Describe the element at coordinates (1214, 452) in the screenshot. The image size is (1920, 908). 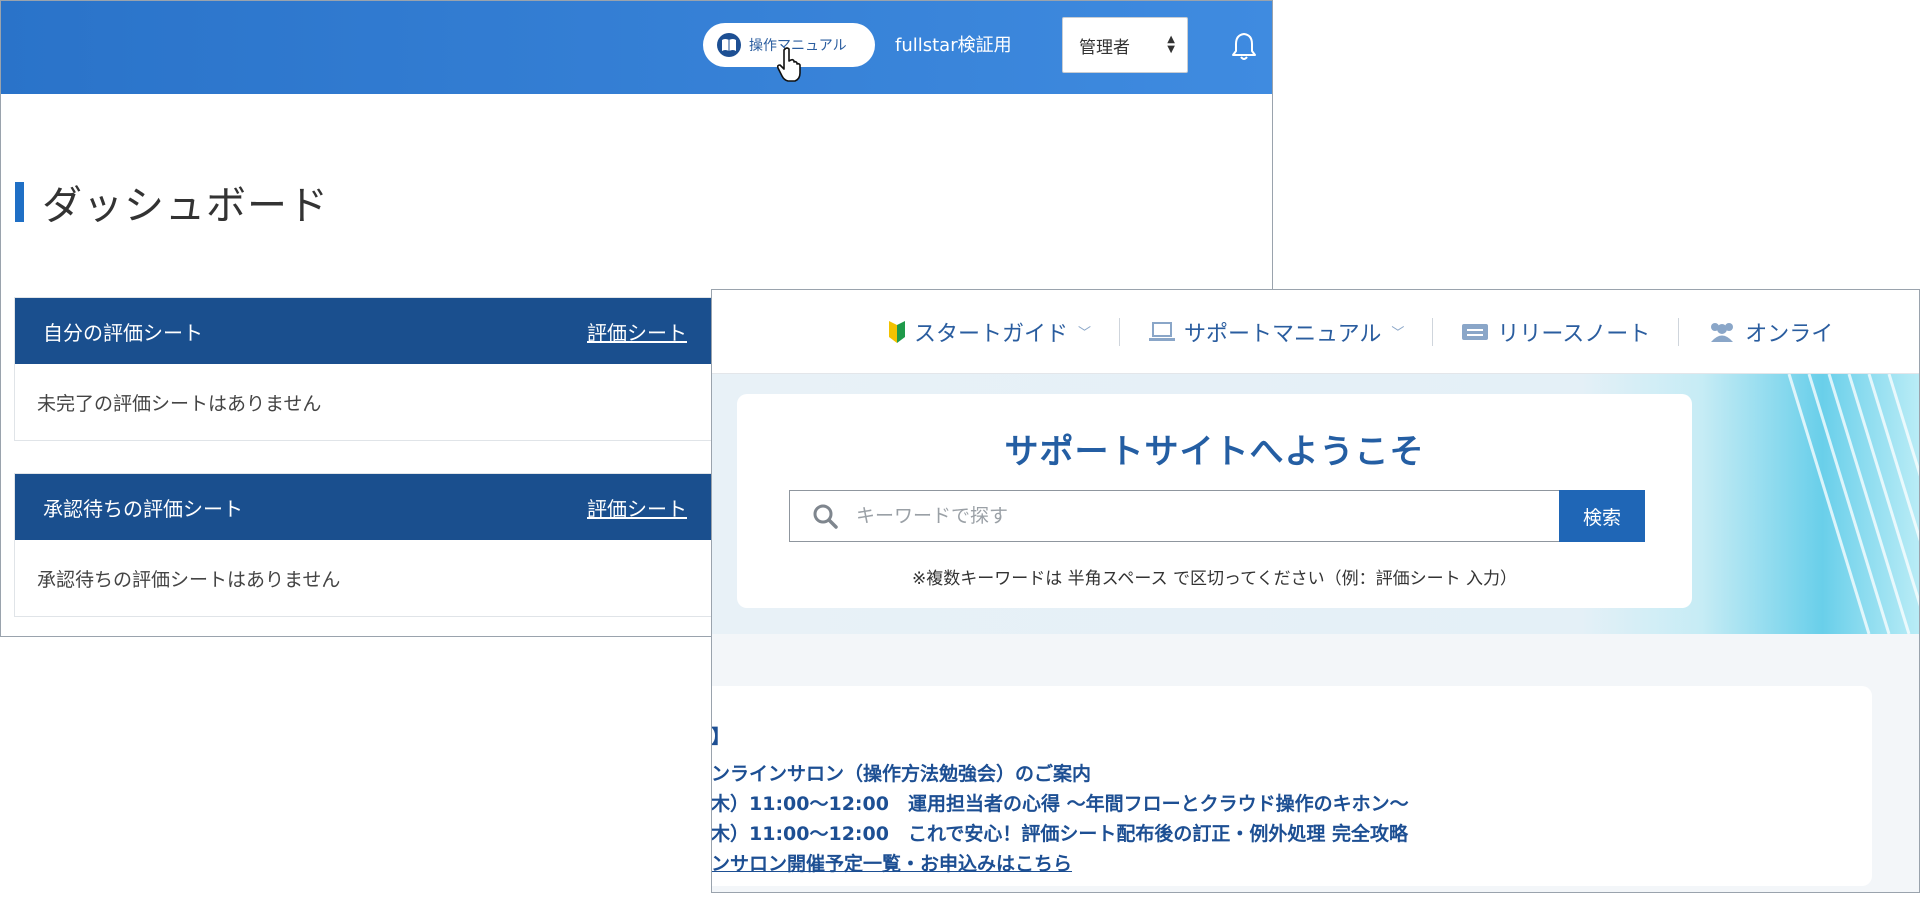
I see `welcome-title: サポートサイトへようこそ` at that location.